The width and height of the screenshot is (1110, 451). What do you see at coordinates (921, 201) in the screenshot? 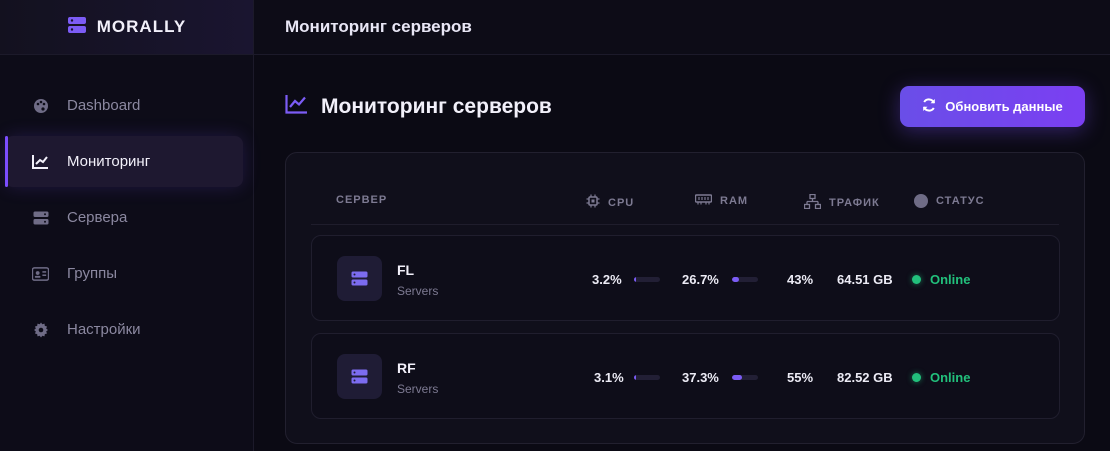
I see `status-circle-icon` at bounding box center [921, 201].